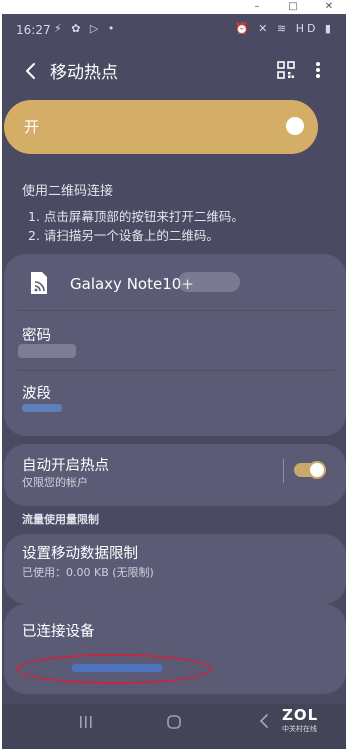  Describe the element at coordinates (58, 632) in the screenshot. I see `connected-devices-title: 已连接设备` at that location.